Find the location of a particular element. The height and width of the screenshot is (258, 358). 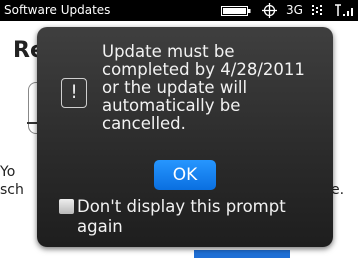

status-title: Software Updates is located at coordinates (57, 10).